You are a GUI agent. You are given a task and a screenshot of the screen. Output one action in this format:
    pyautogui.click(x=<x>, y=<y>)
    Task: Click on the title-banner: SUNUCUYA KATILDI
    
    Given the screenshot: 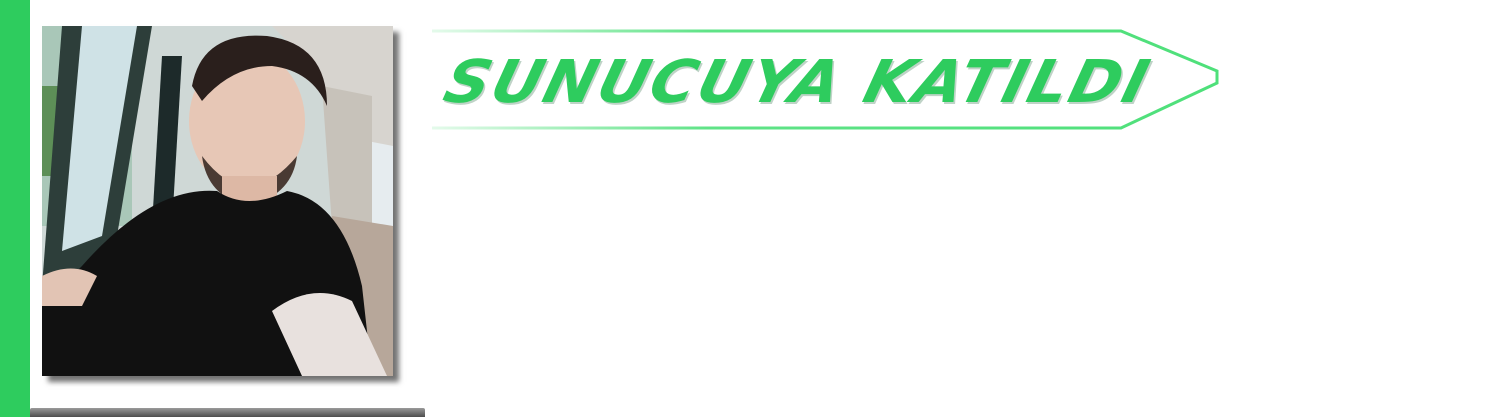 What is the action you would take?
    pyautogui.click(x=825, y=81)
    